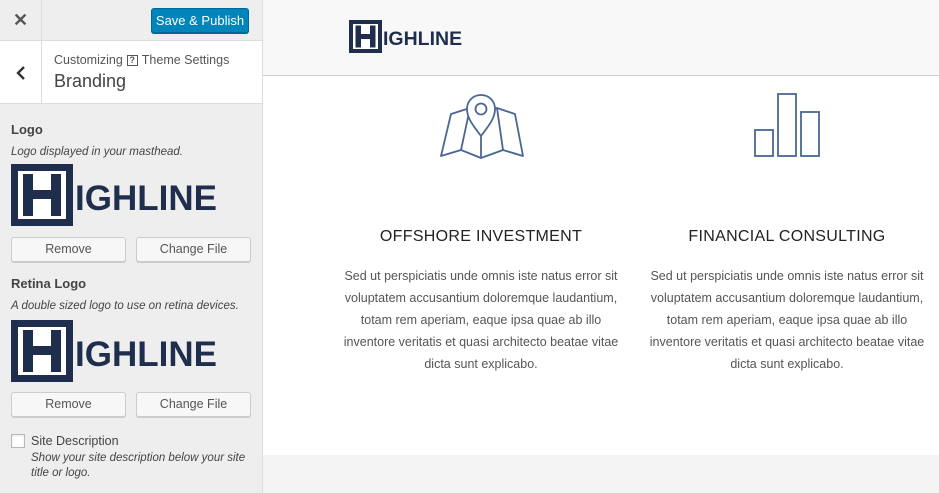 The height and width of the screenshot is (493, 939). I want to click on breadcrumb: Customizing ? Theme Settings, so click(141, 60).